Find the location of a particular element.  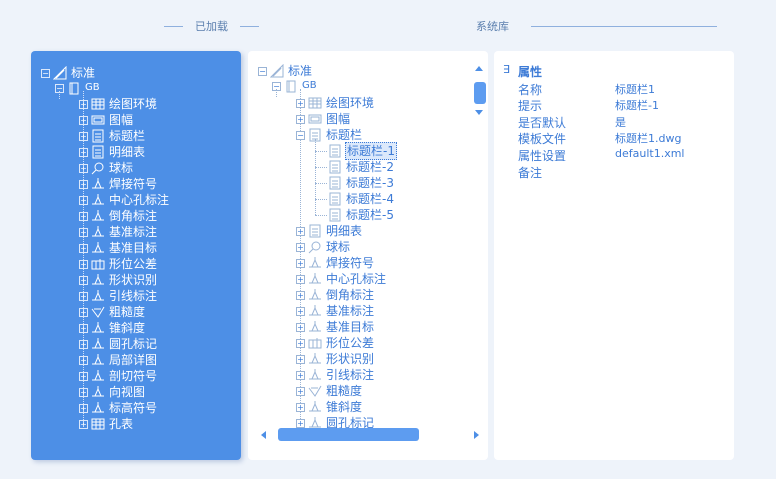

tree-node-item: + 剖切符号 is located at coordinates (118, 376).